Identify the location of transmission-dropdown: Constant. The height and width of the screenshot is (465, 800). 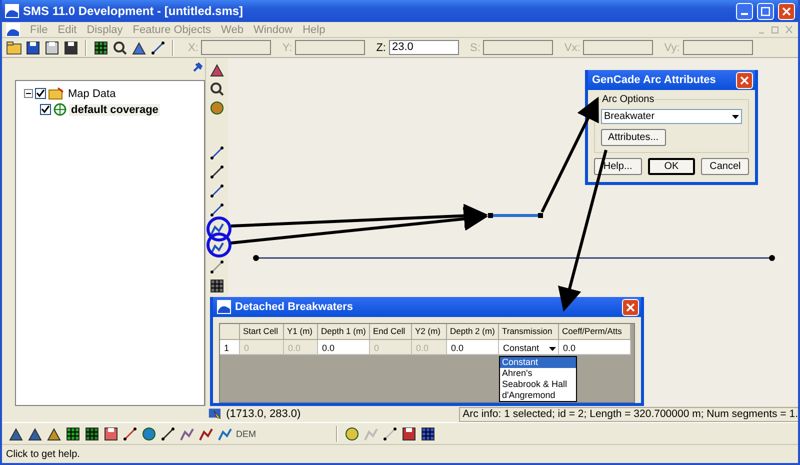
(529, 347).